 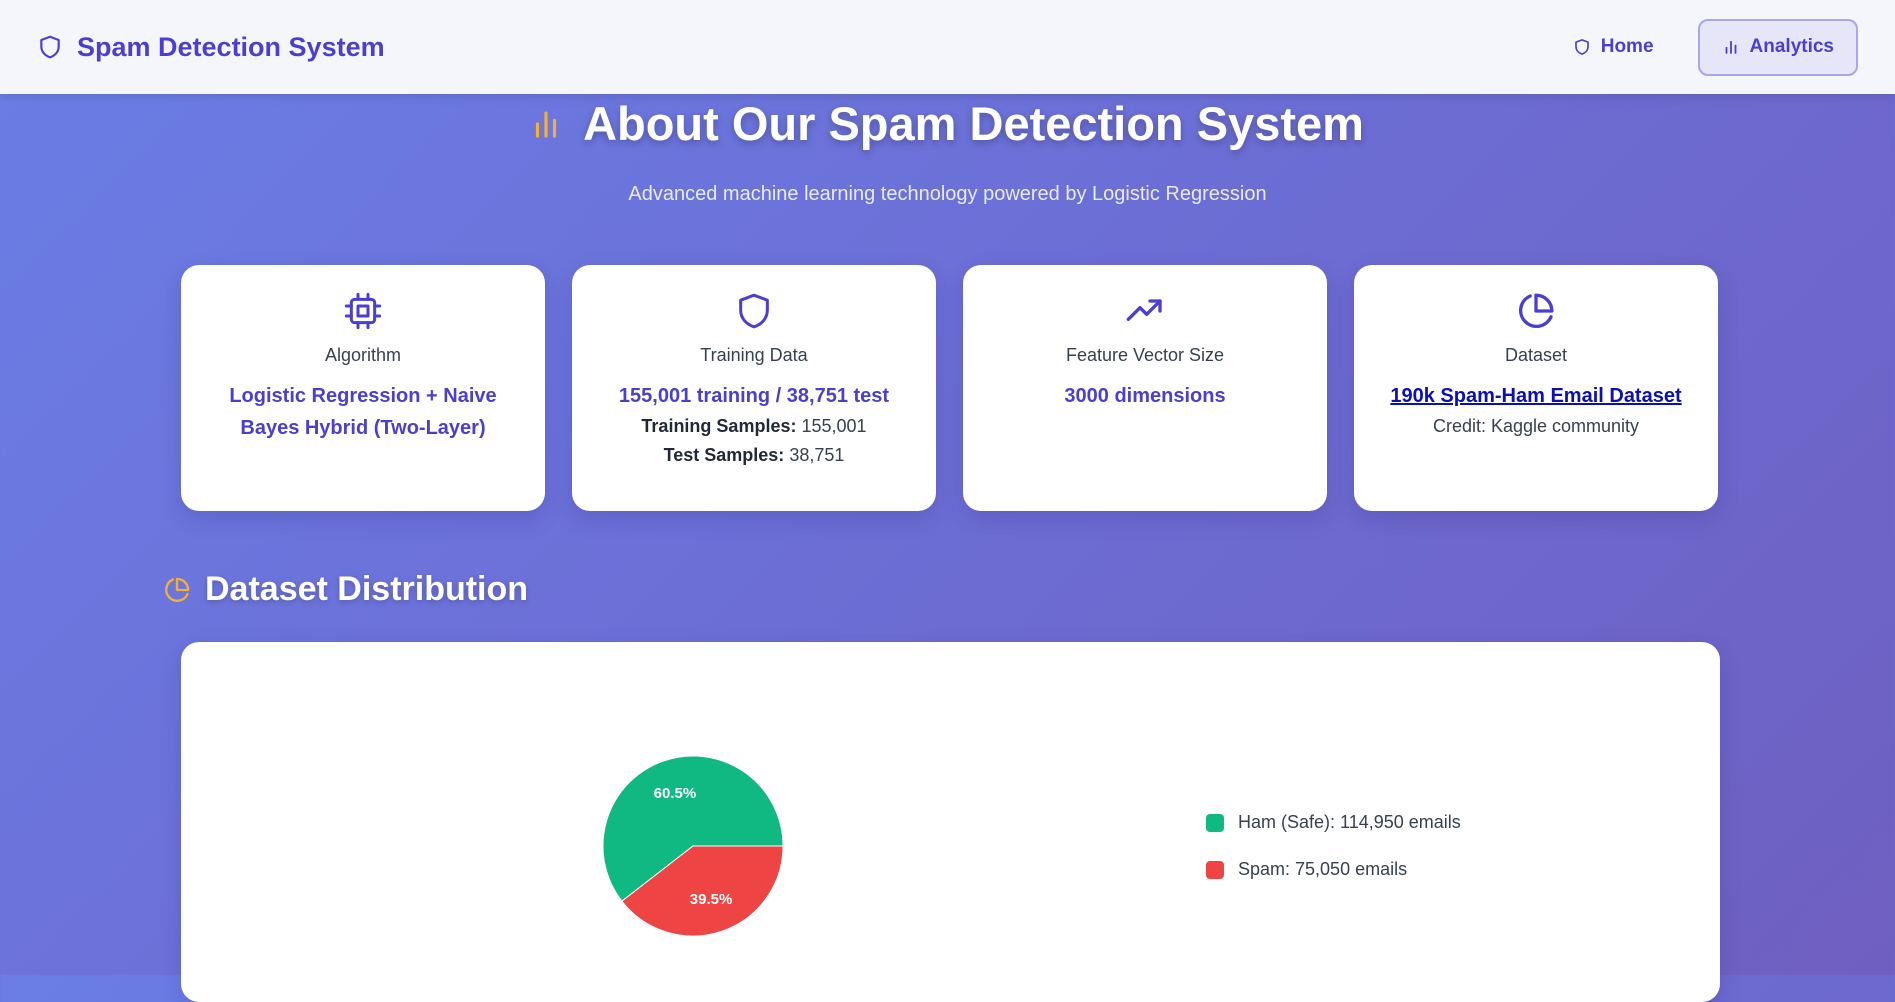 What do you see at coordinates (754, 396) in the screenshot?
I see `training-data-value: 155,001 training / 38,751 test` at bounding box center [754, 396].